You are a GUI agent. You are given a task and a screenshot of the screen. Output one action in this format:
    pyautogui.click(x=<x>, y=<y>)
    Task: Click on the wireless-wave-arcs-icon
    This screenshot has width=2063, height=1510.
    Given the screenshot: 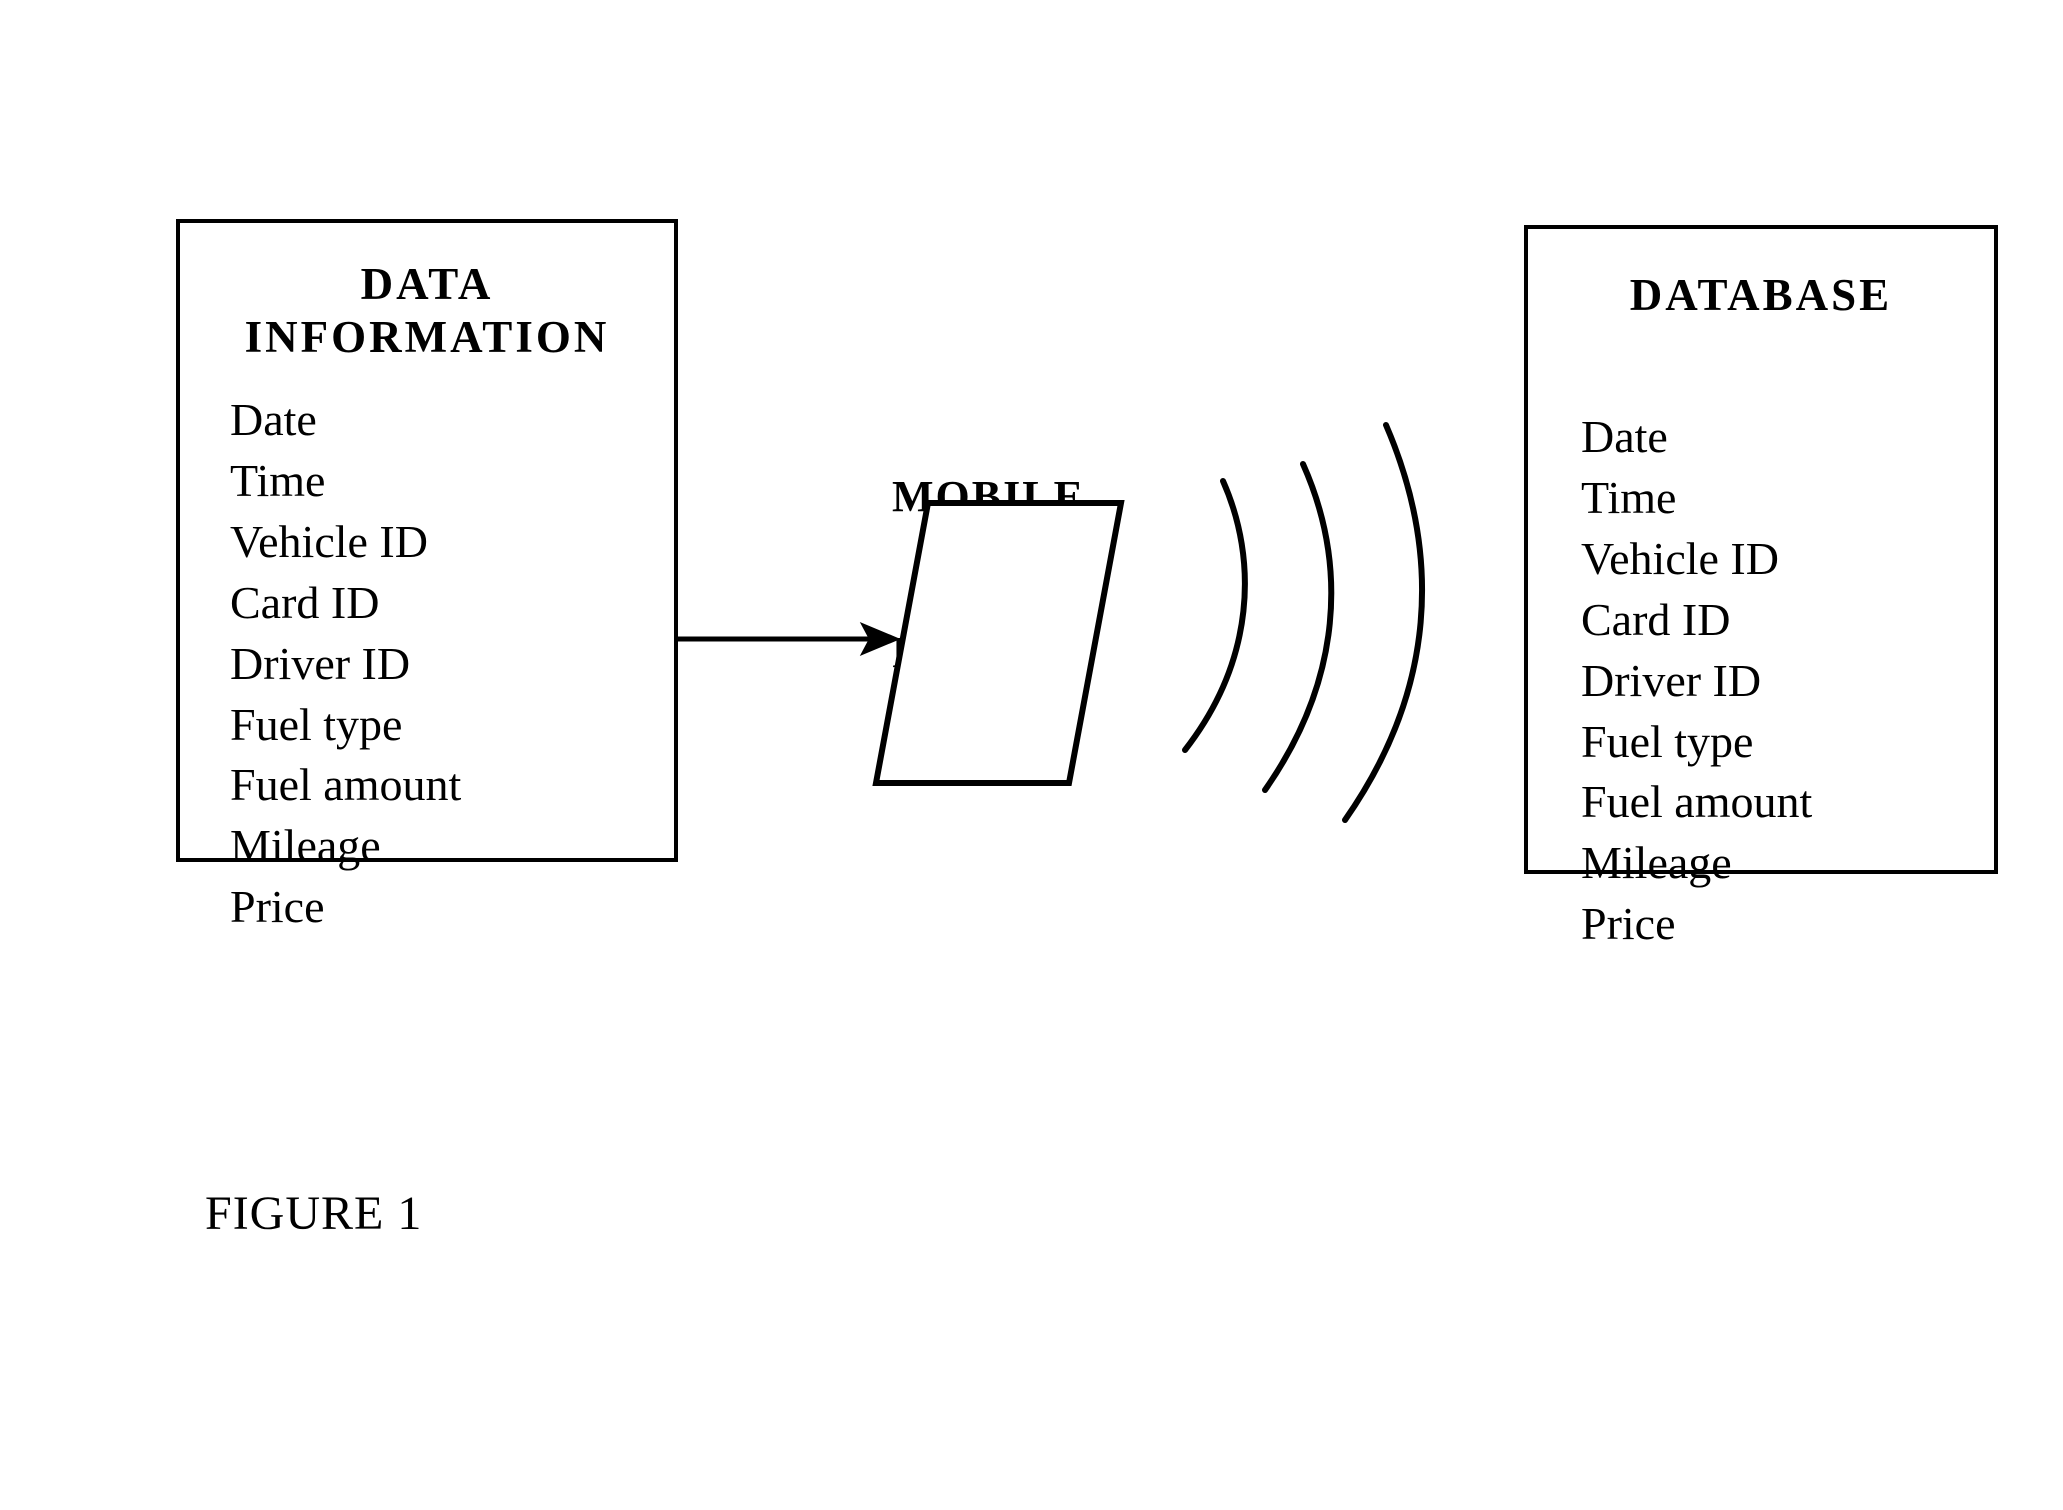 What is the action you would take?
    pyautogui.click(x=1304, y=622)
    